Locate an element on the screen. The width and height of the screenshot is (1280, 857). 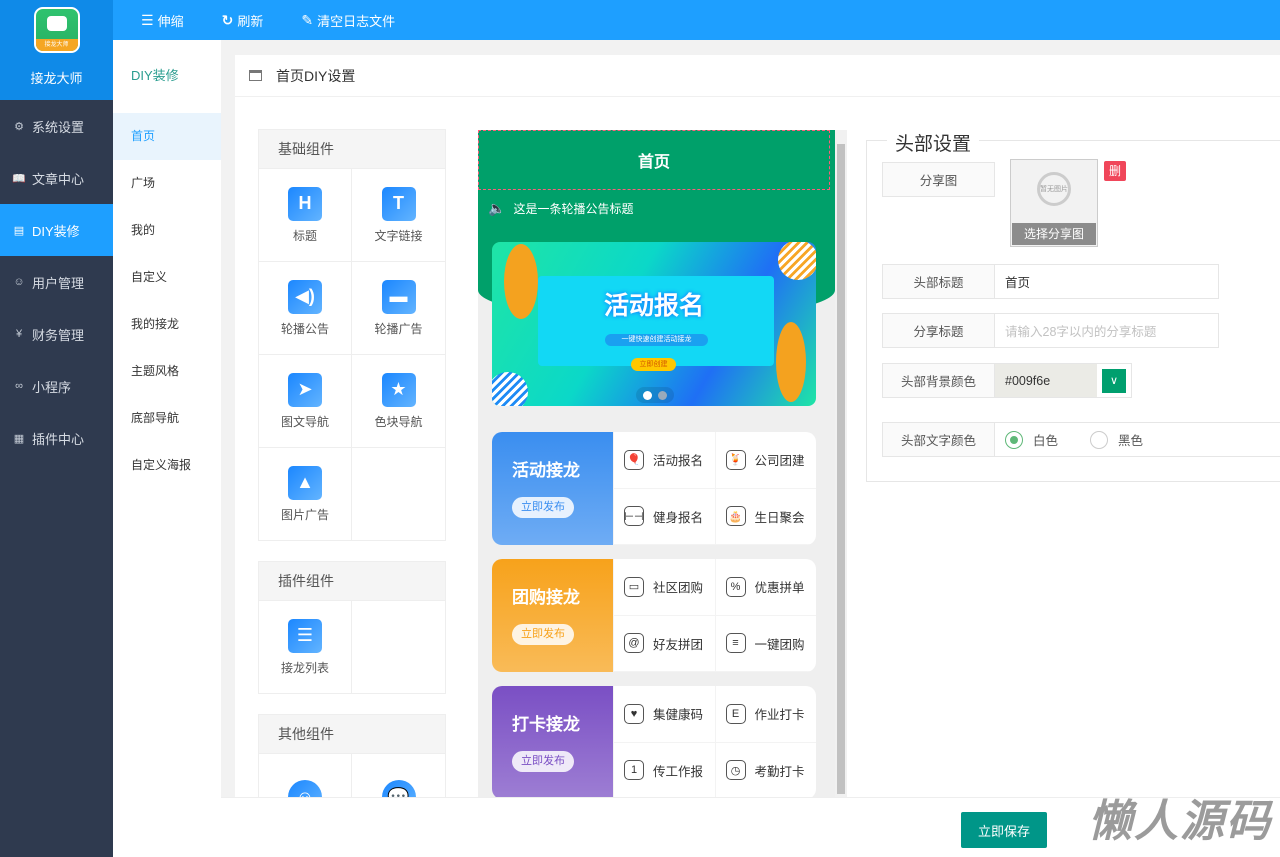
bg-color-input: #009f6e is located at coordinates (1046, 380).